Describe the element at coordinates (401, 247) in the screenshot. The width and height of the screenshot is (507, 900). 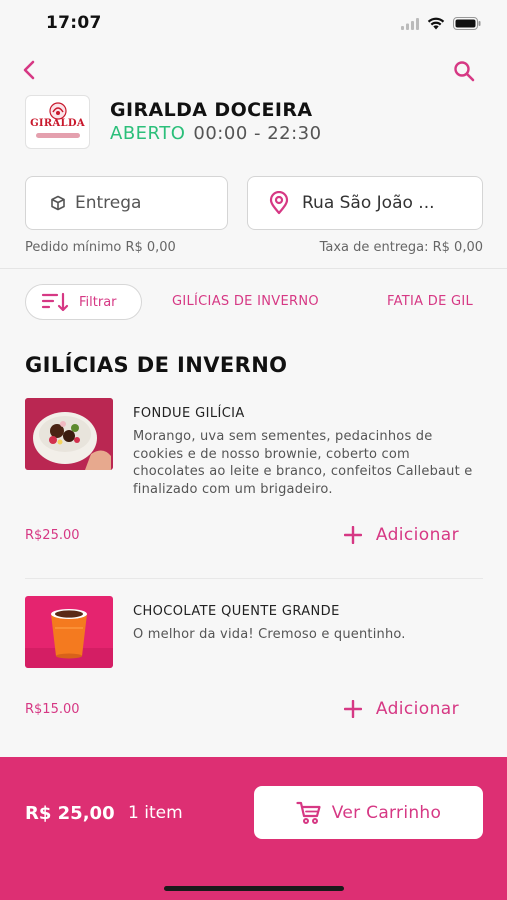
I see `delivery-fee: Taxa de entrega: R$ 0,00` at that location.